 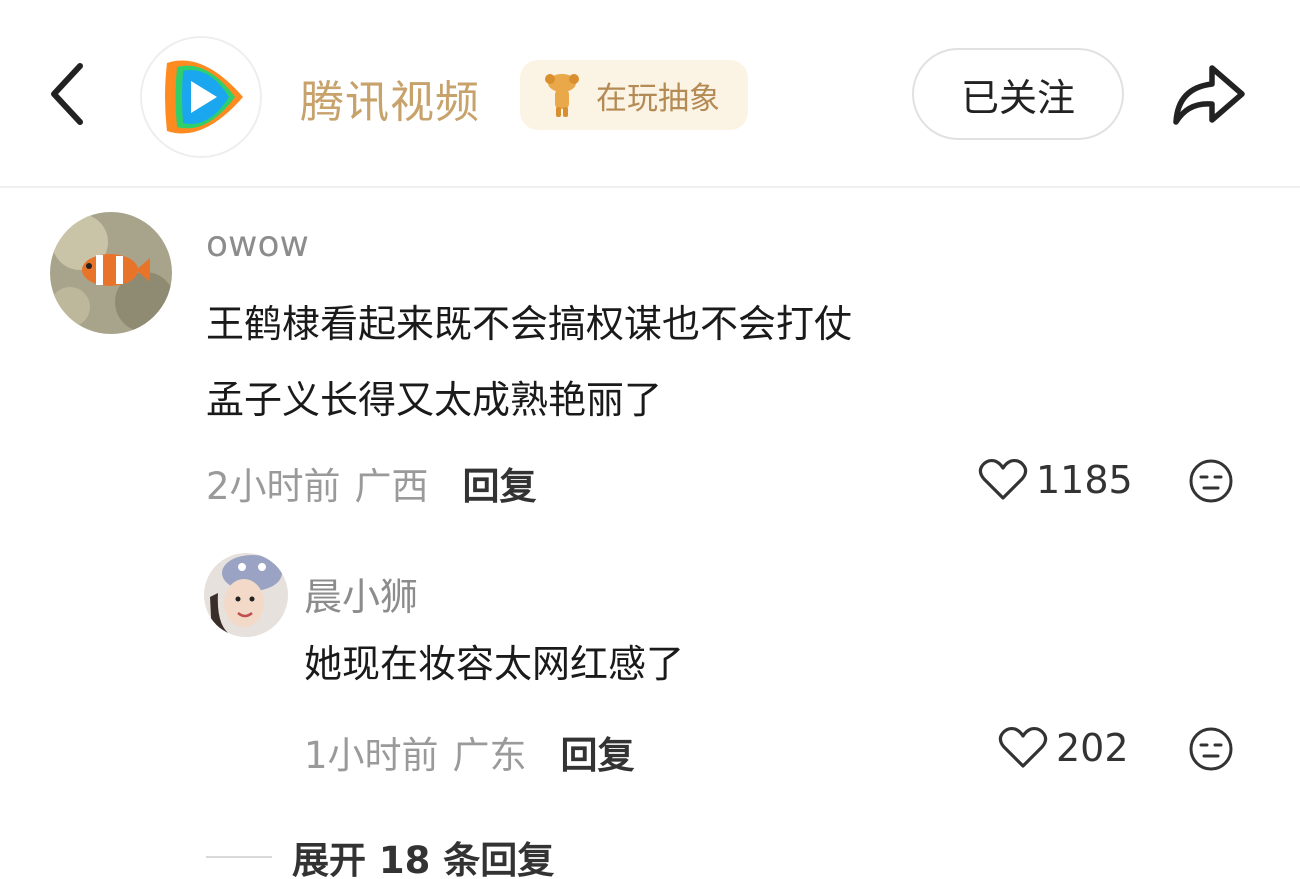 I want to click on like-count: 202, so click(x=1092, y=748).